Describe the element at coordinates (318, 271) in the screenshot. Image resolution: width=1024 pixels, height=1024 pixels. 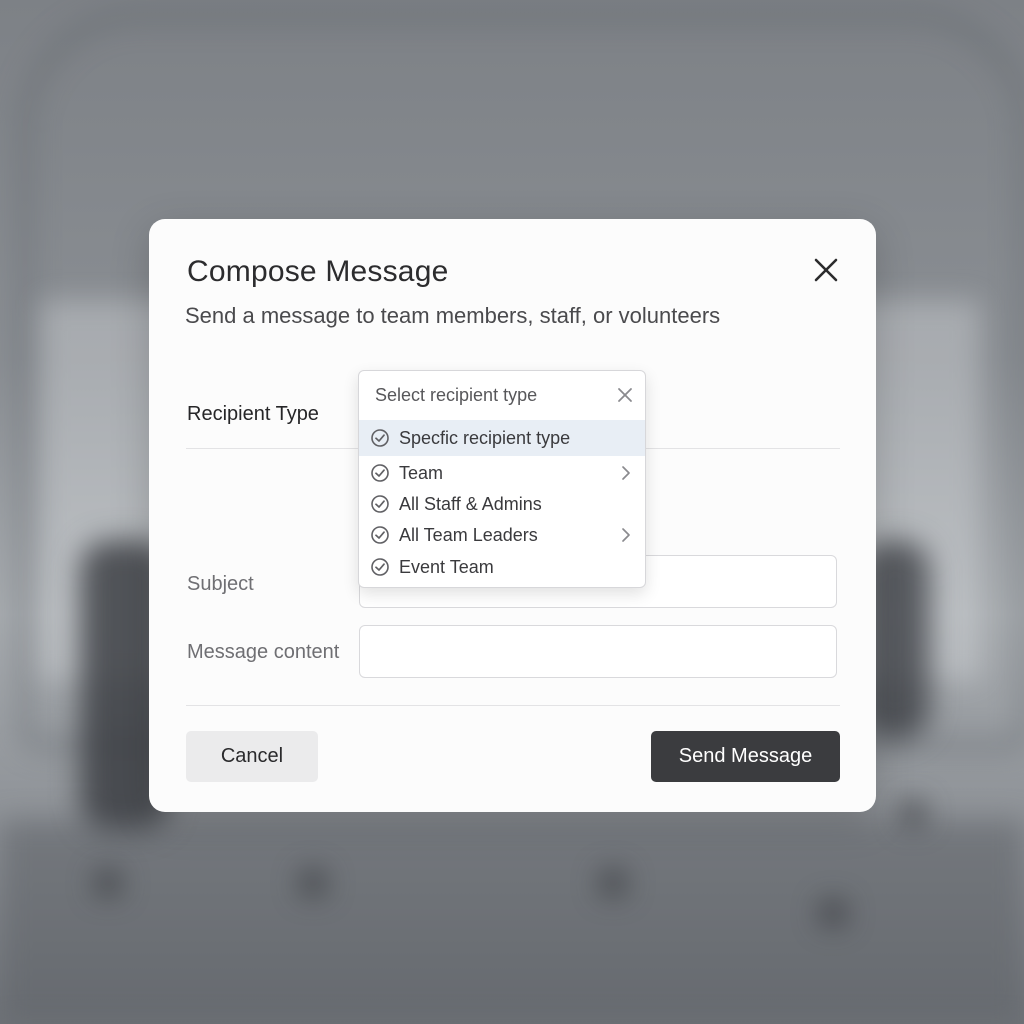
I see `dialog-title: Compose Message` at that location.